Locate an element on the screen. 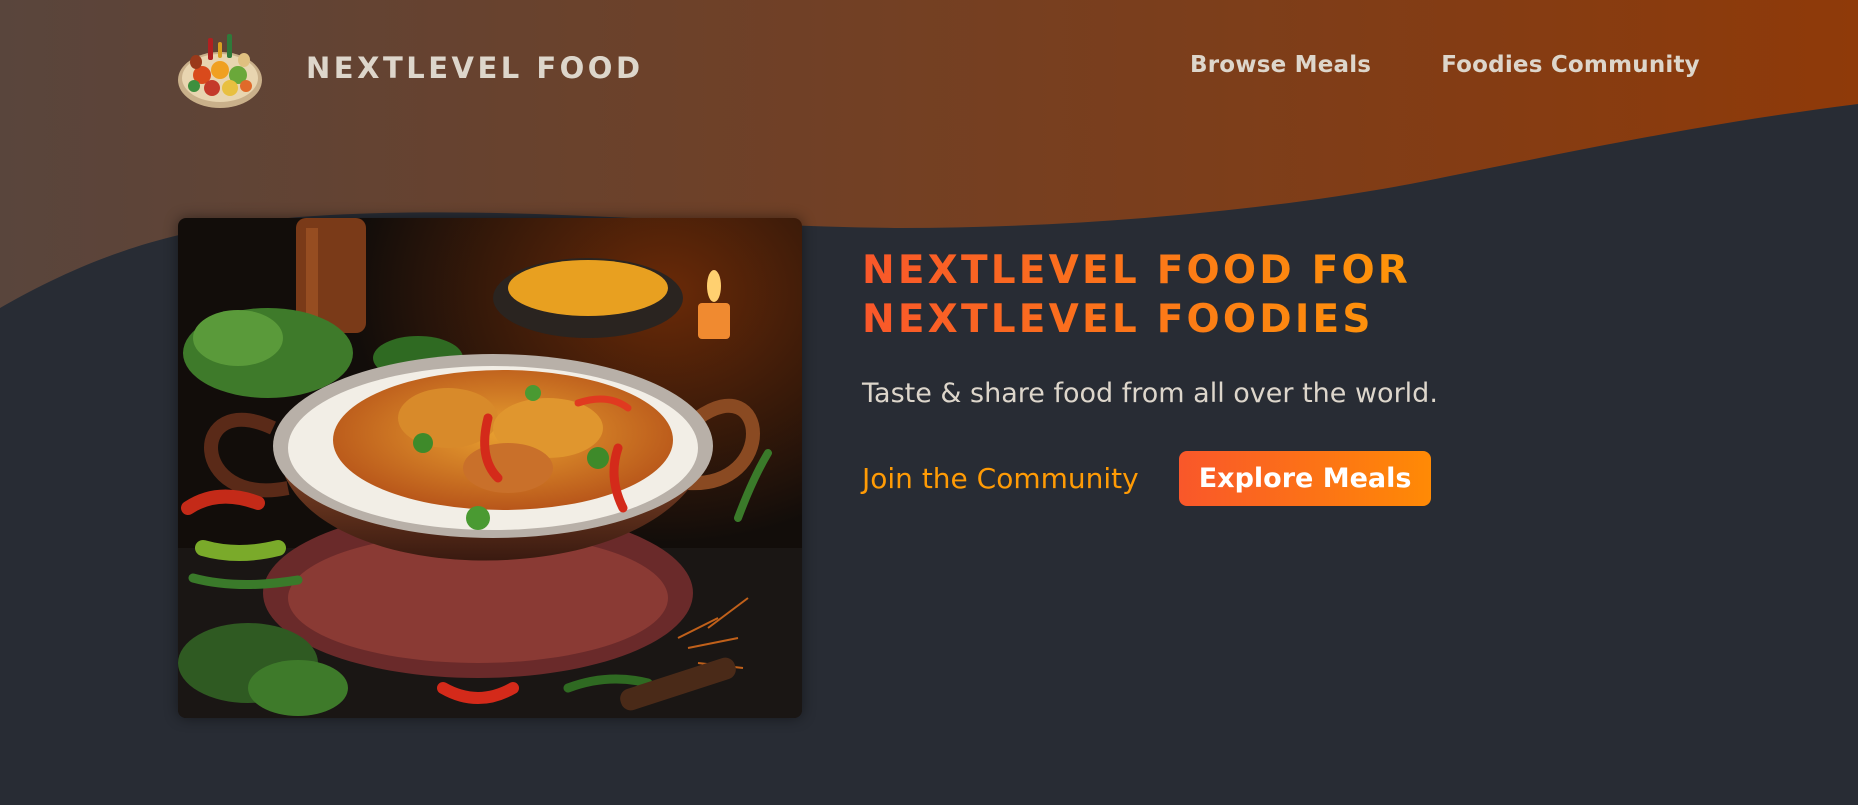 This screenshot has height=805, width=1858. hero-cta: Join the Community Explore Meals is located at coordinates (1212, 478).